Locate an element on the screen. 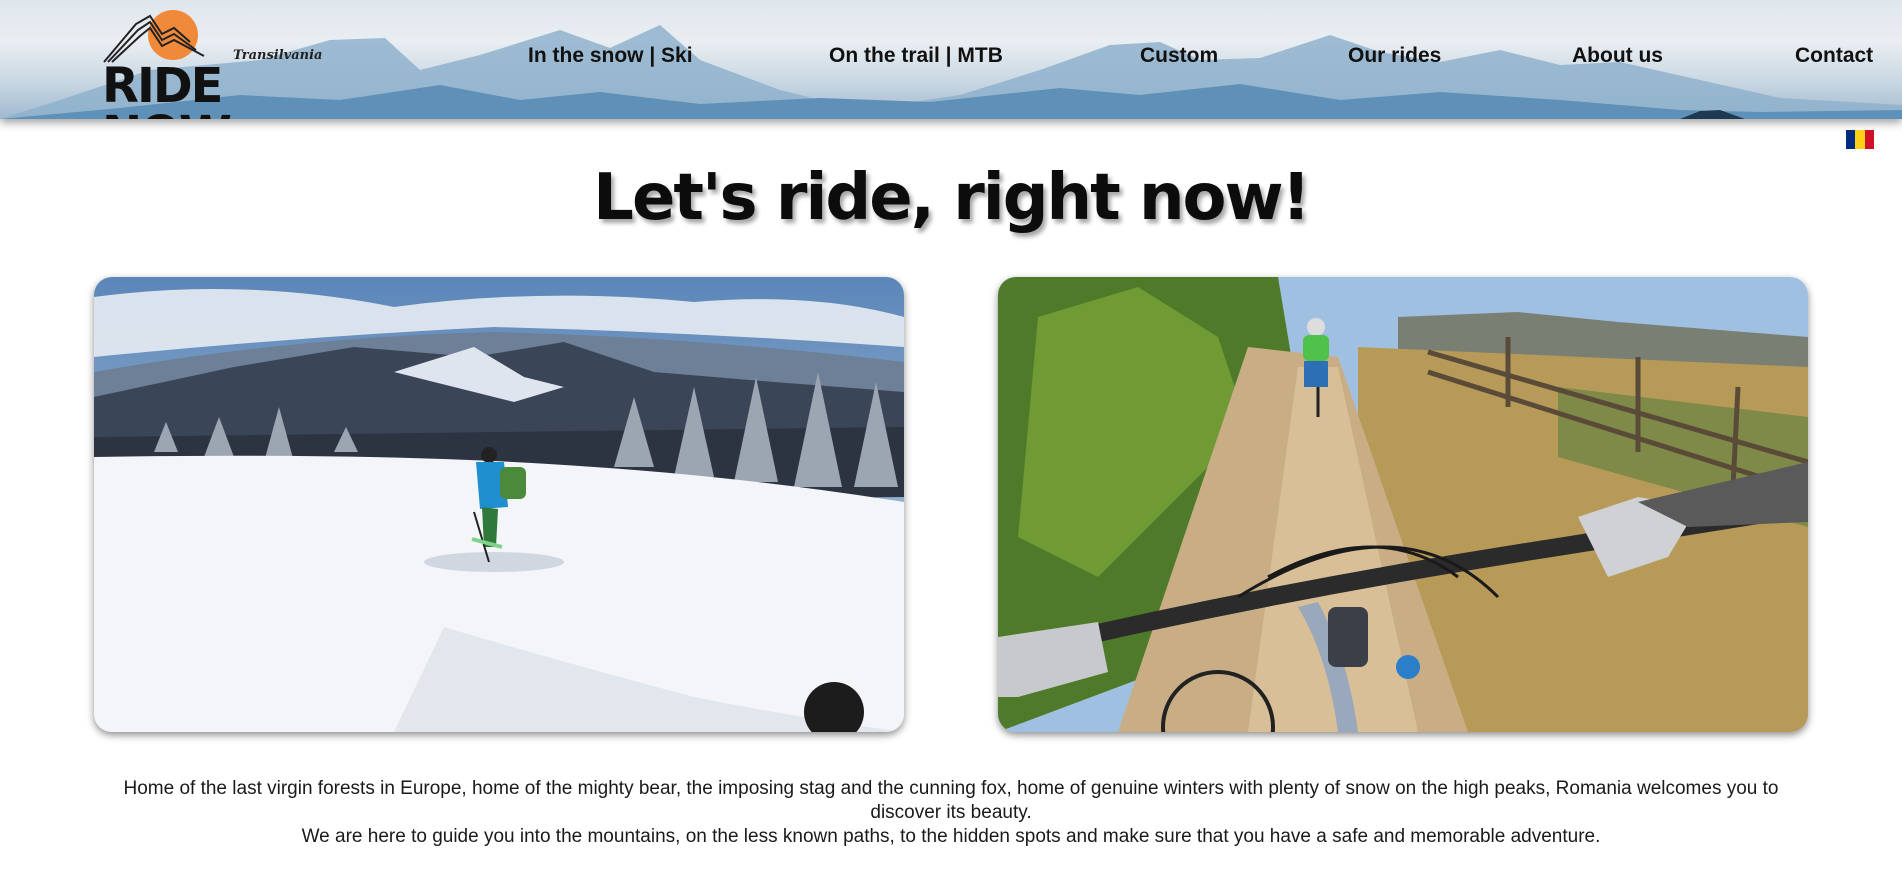 This screenshot has height=894, width=1902. nav-item-about-us: About us is located at coordinates (1617, 56).